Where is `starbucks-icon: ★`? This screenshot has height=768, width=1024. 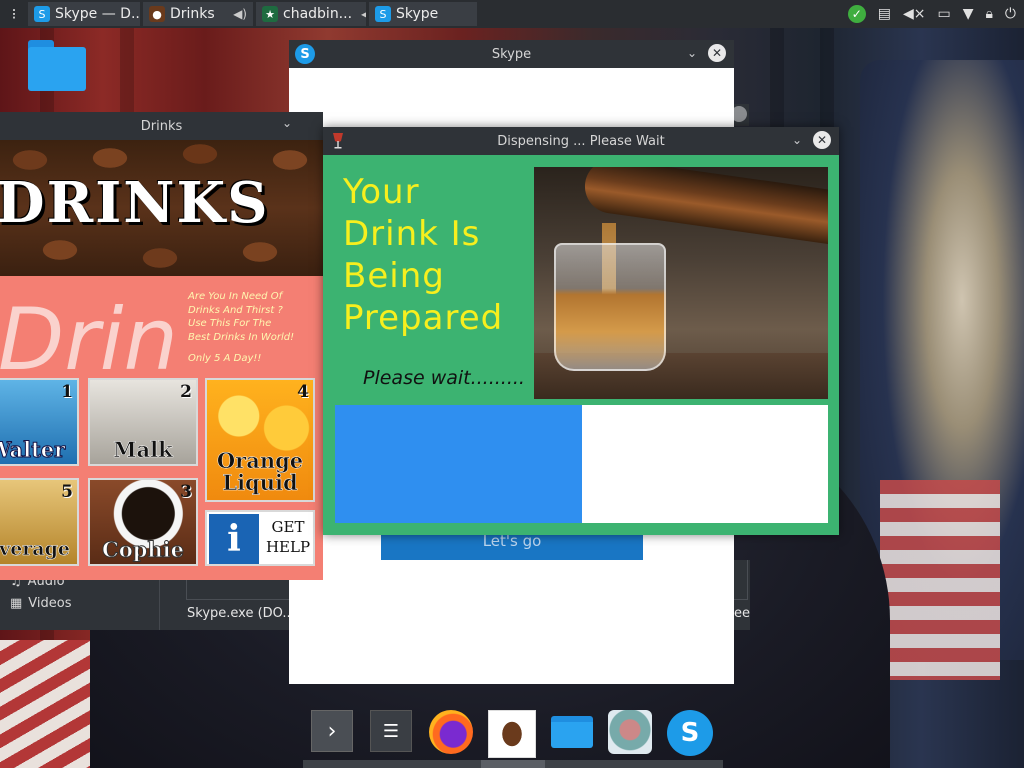
starbucks-icon: ★ is located at coordinates (270, 14).